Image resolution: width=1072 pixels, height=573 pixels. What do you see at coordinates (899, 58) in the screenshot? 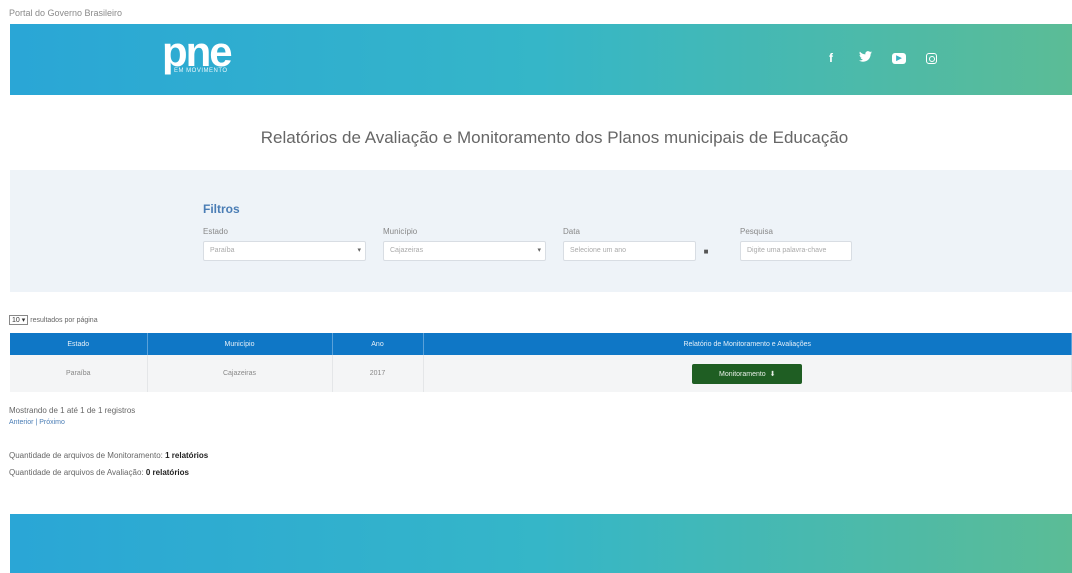
I see `youtube-icon: ▶` at bounding box center [899, 58].